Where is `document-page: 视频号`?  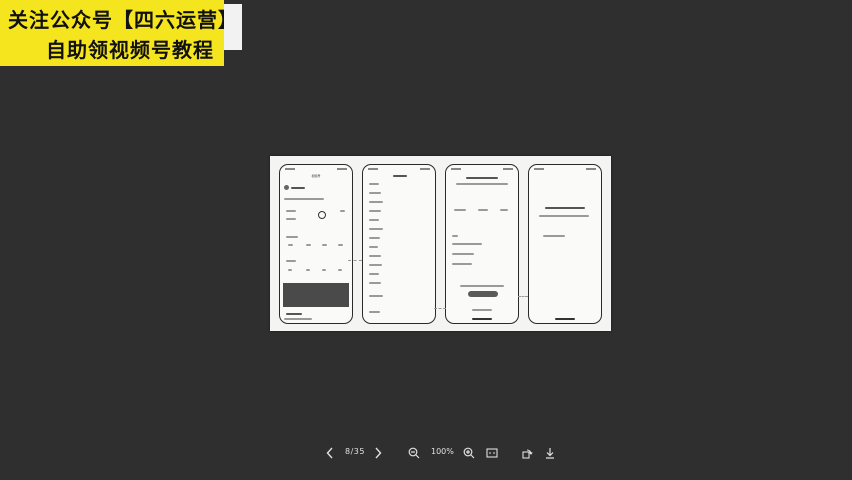 document-page: 视频号 is located at coordinates (440, 243).